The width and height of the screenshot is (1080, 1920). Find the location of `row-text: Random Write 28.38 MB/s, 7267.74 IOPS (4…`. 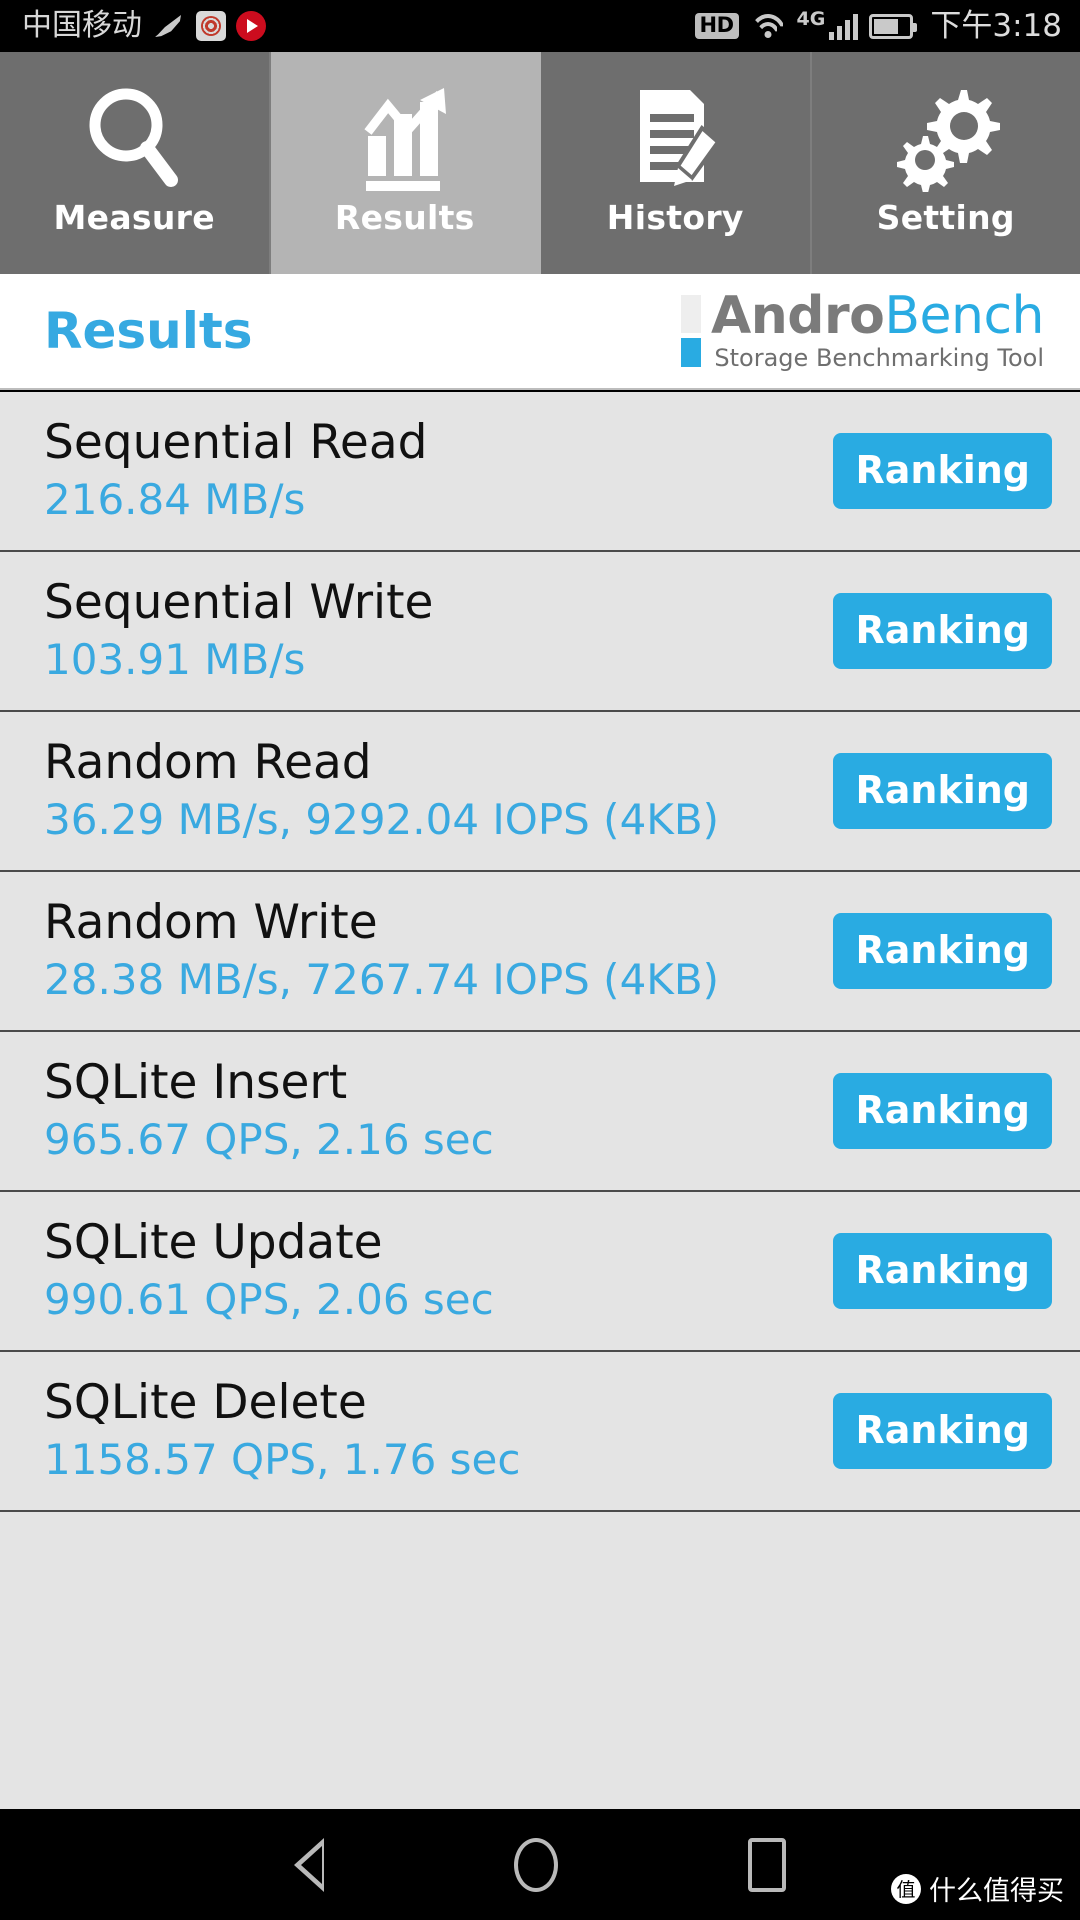

row-text: Random Write 28.38 MB/s, 7267.74 IOPS (4… is located at coordinates (381, 950).